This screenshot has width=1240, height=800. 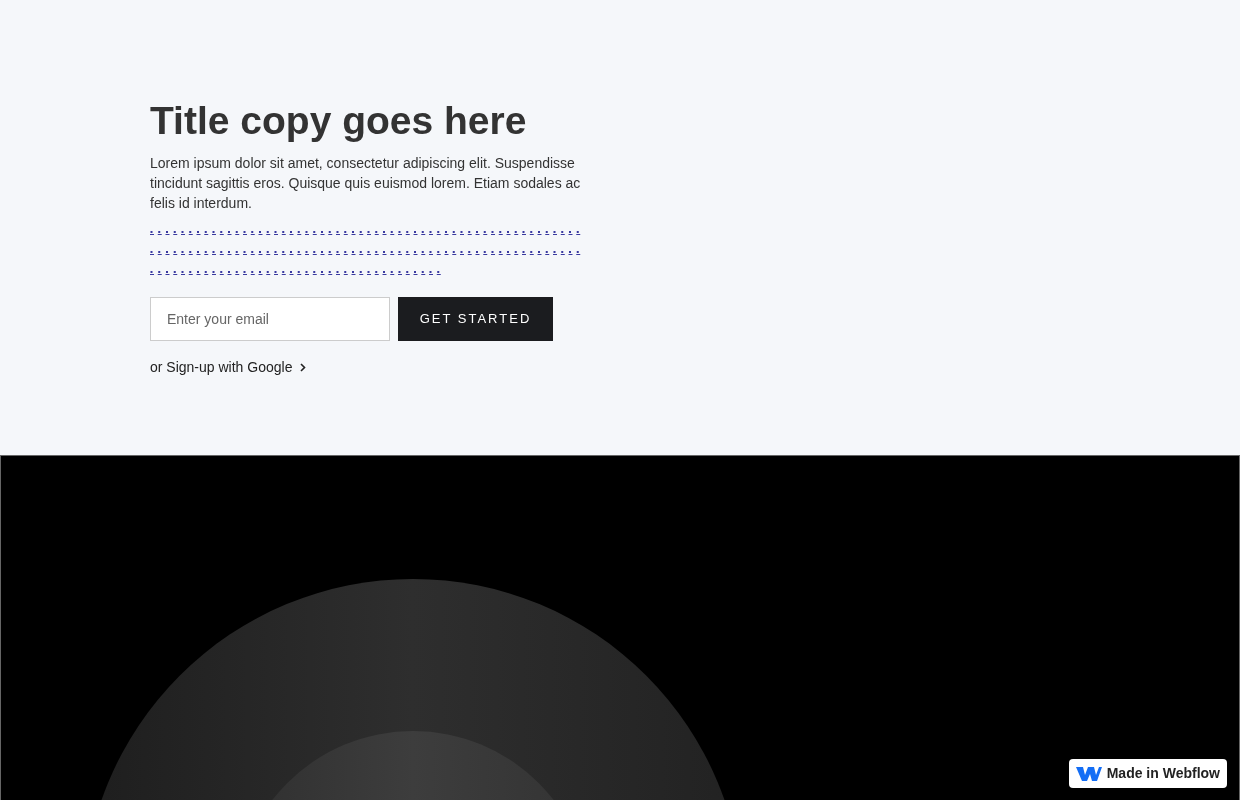 What do you see at coordinates (475, 318) in the screenshot?
I see `get-started-button: GET STARTED` at bounding box center [475, 318].